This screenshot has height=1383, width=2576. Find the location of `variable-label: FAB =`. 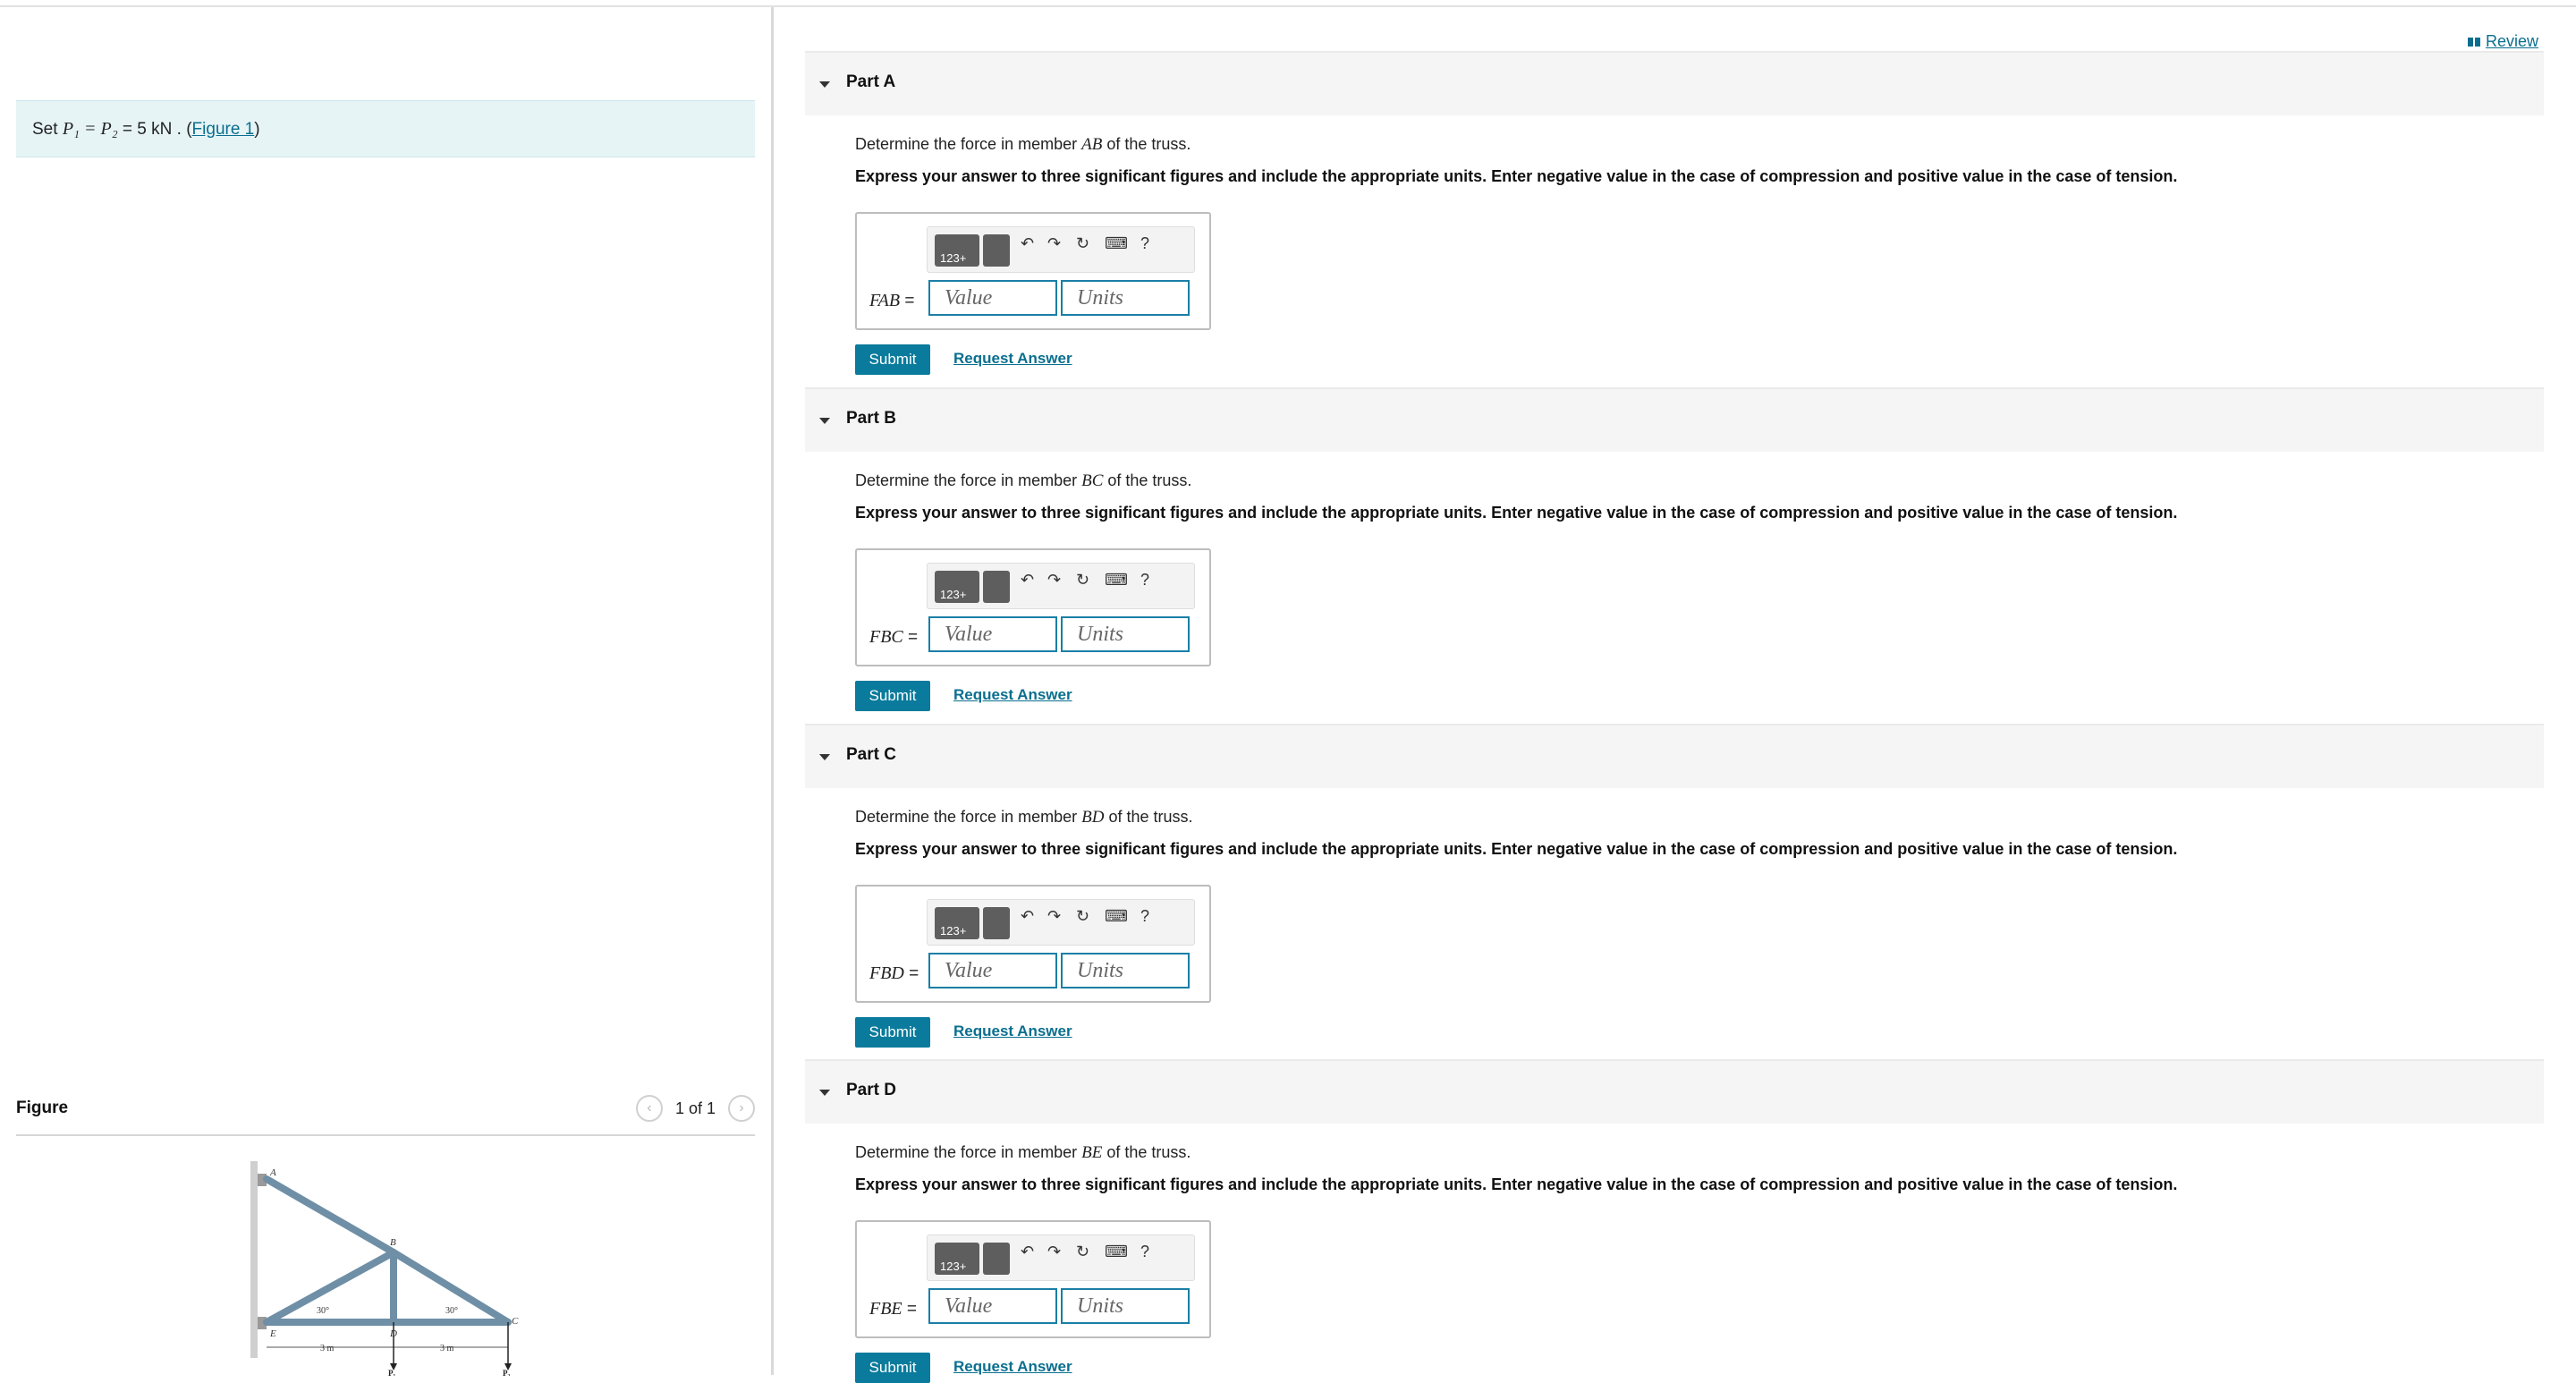

variable-label: FAB = is located at coordinates (892, 300).